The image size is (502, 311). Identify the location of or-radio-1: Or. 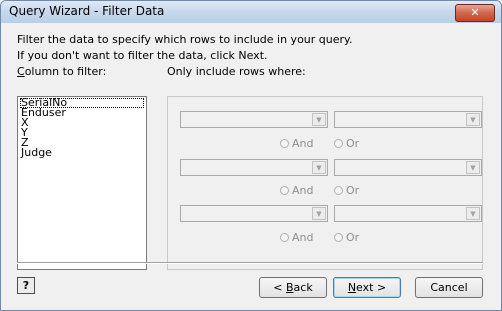
(346, 143).